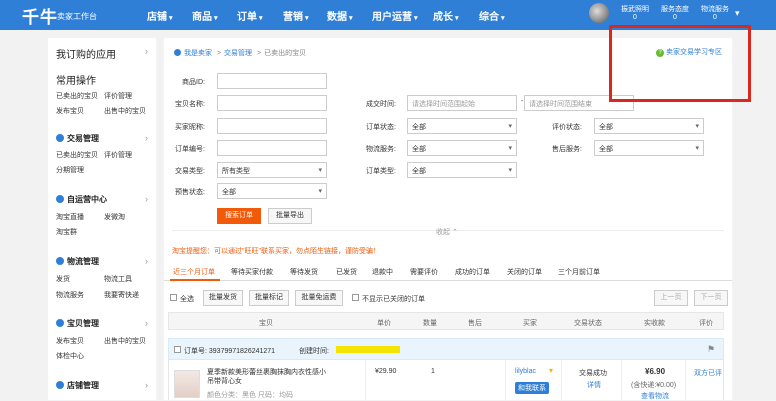 Image resolution: width=776 pixels, height=401 pixels. Describe the element at coordinates (472, 272) in the screenshot. I see `tab-successful: 成功的订单` at that location.